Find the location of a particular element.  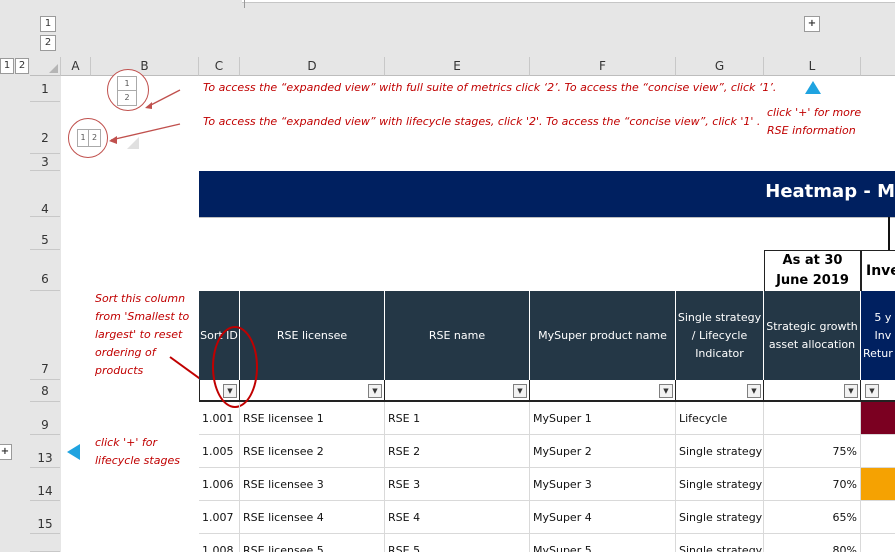

cell-strategic-growth: 70% is located at coordinates (812, 484).